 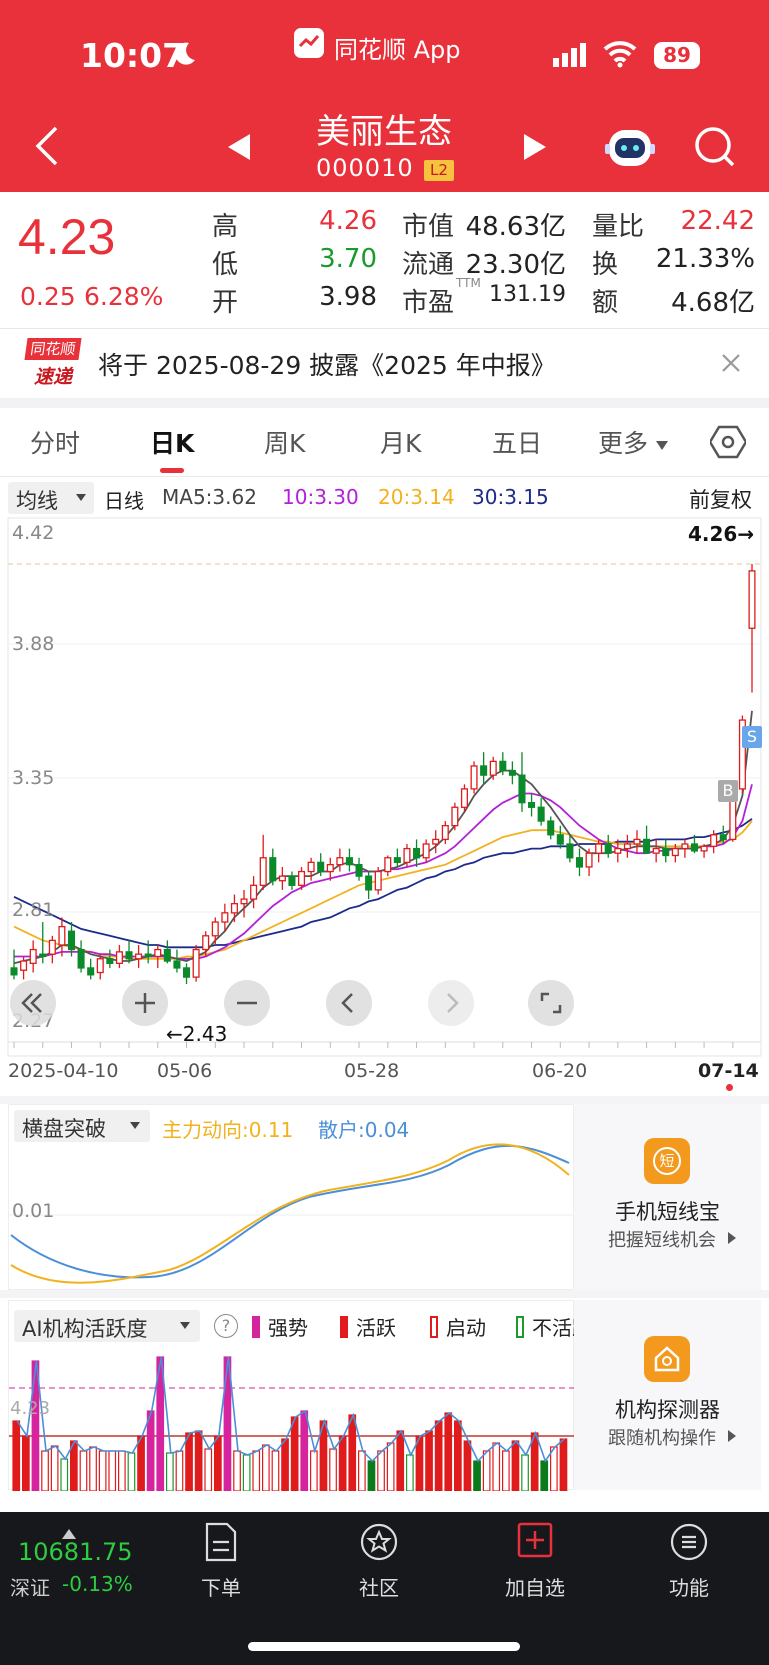 I want to click on scroll-left-button, so click(x=349, y=1003).